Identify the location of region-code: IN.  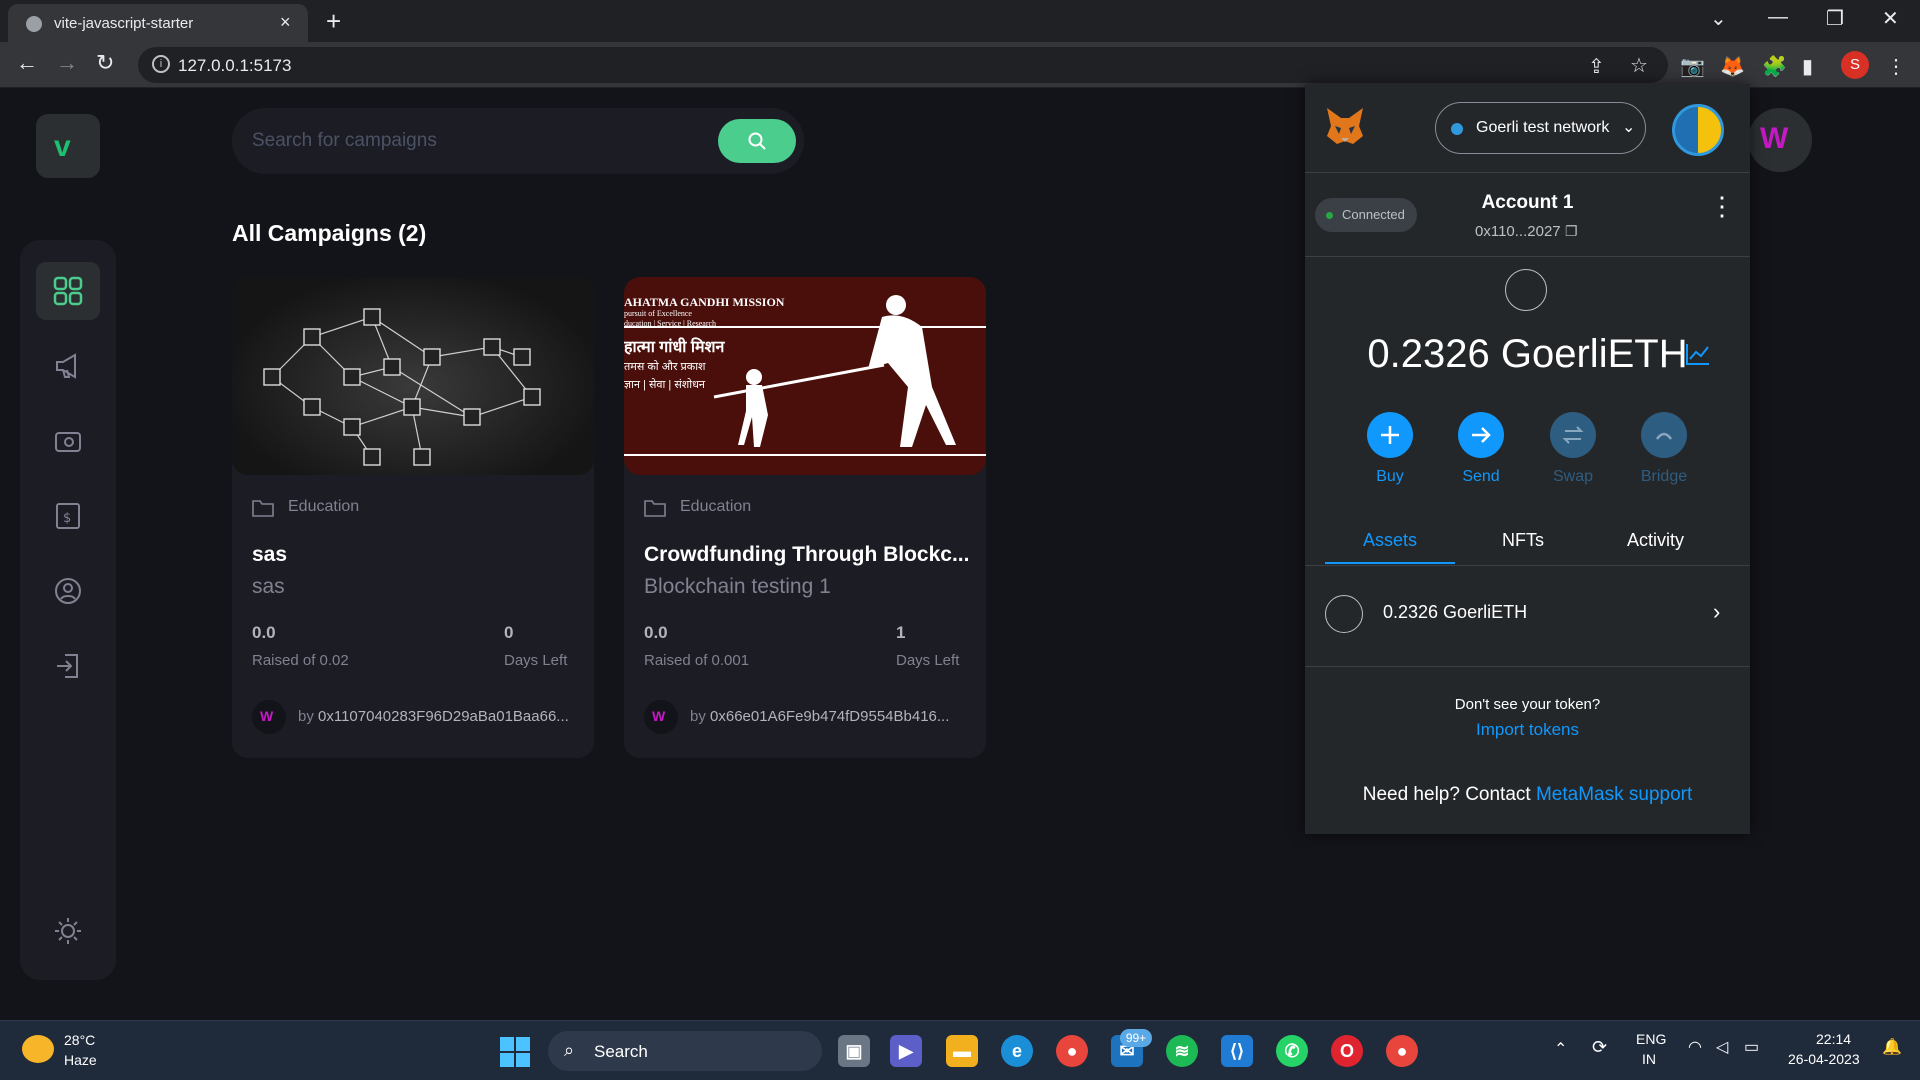
(1649, 1059).